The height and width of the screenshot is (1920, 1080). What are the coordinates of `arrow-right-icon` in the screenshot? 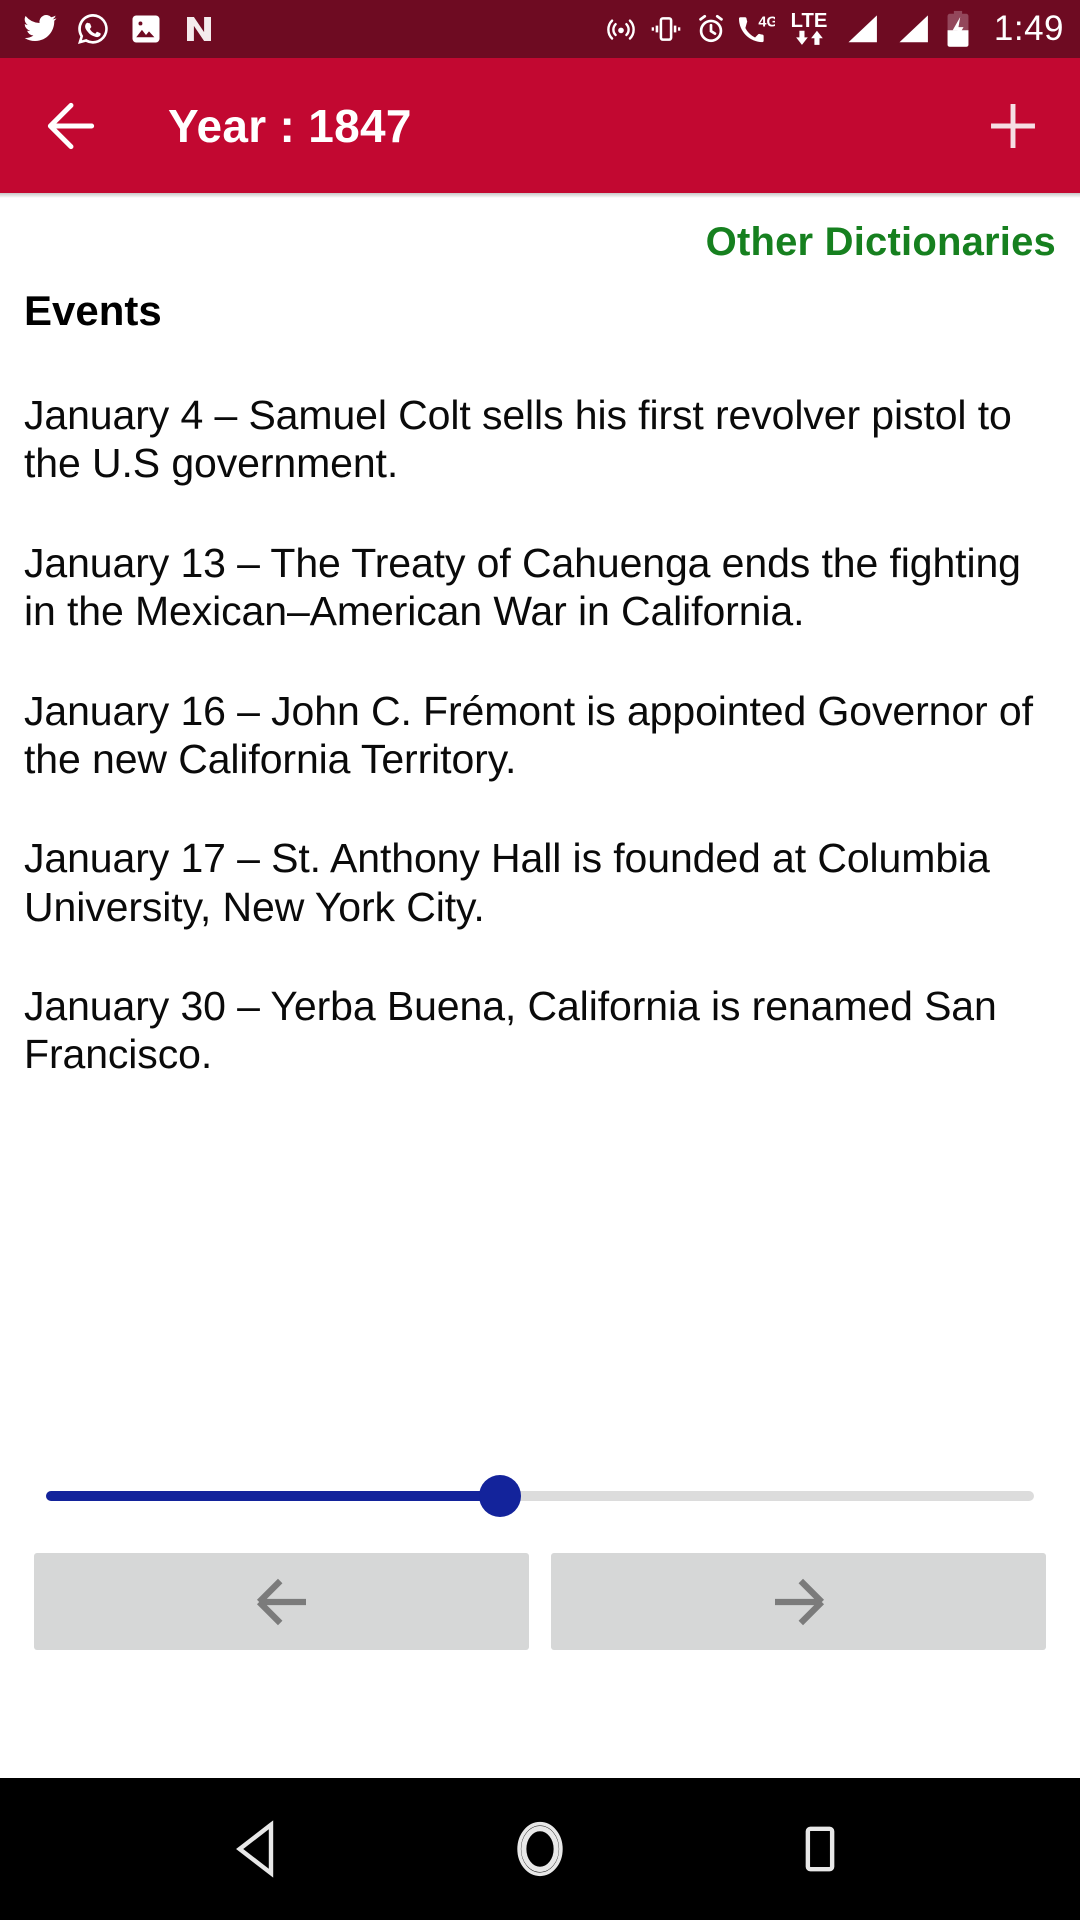 It's located at (799, 1601).